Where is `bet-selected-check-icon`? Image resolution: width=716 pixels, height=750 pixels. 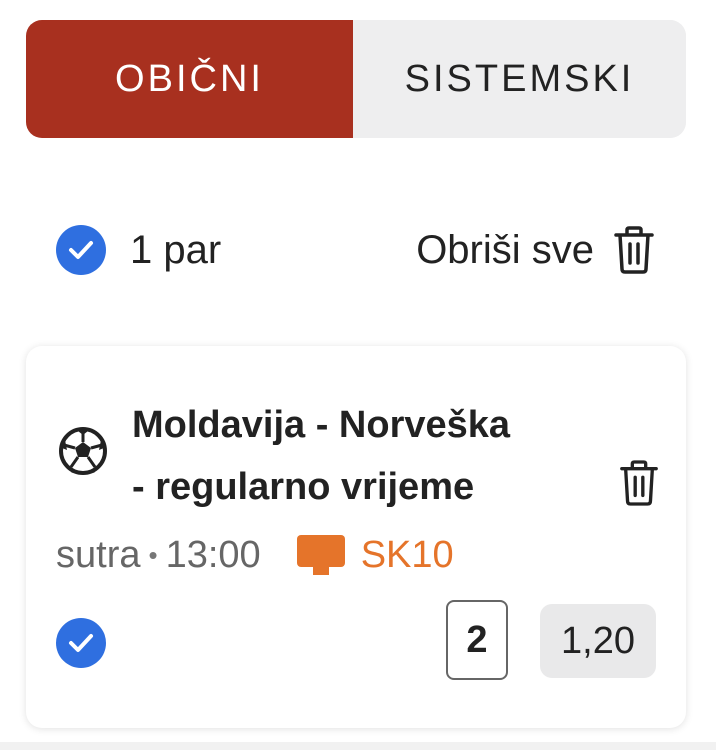 bet-selected-check-icon is located at coordinates (81, 643).